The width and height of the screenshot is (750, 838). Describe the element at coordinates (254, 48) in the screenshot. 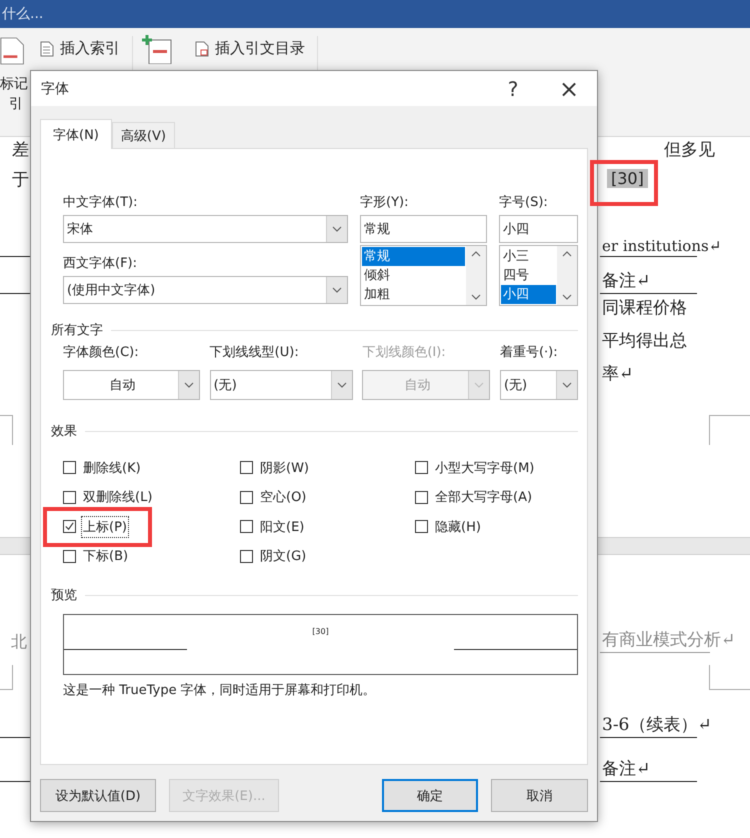

I see `ribbon-item: 插入引文目录` at that location.